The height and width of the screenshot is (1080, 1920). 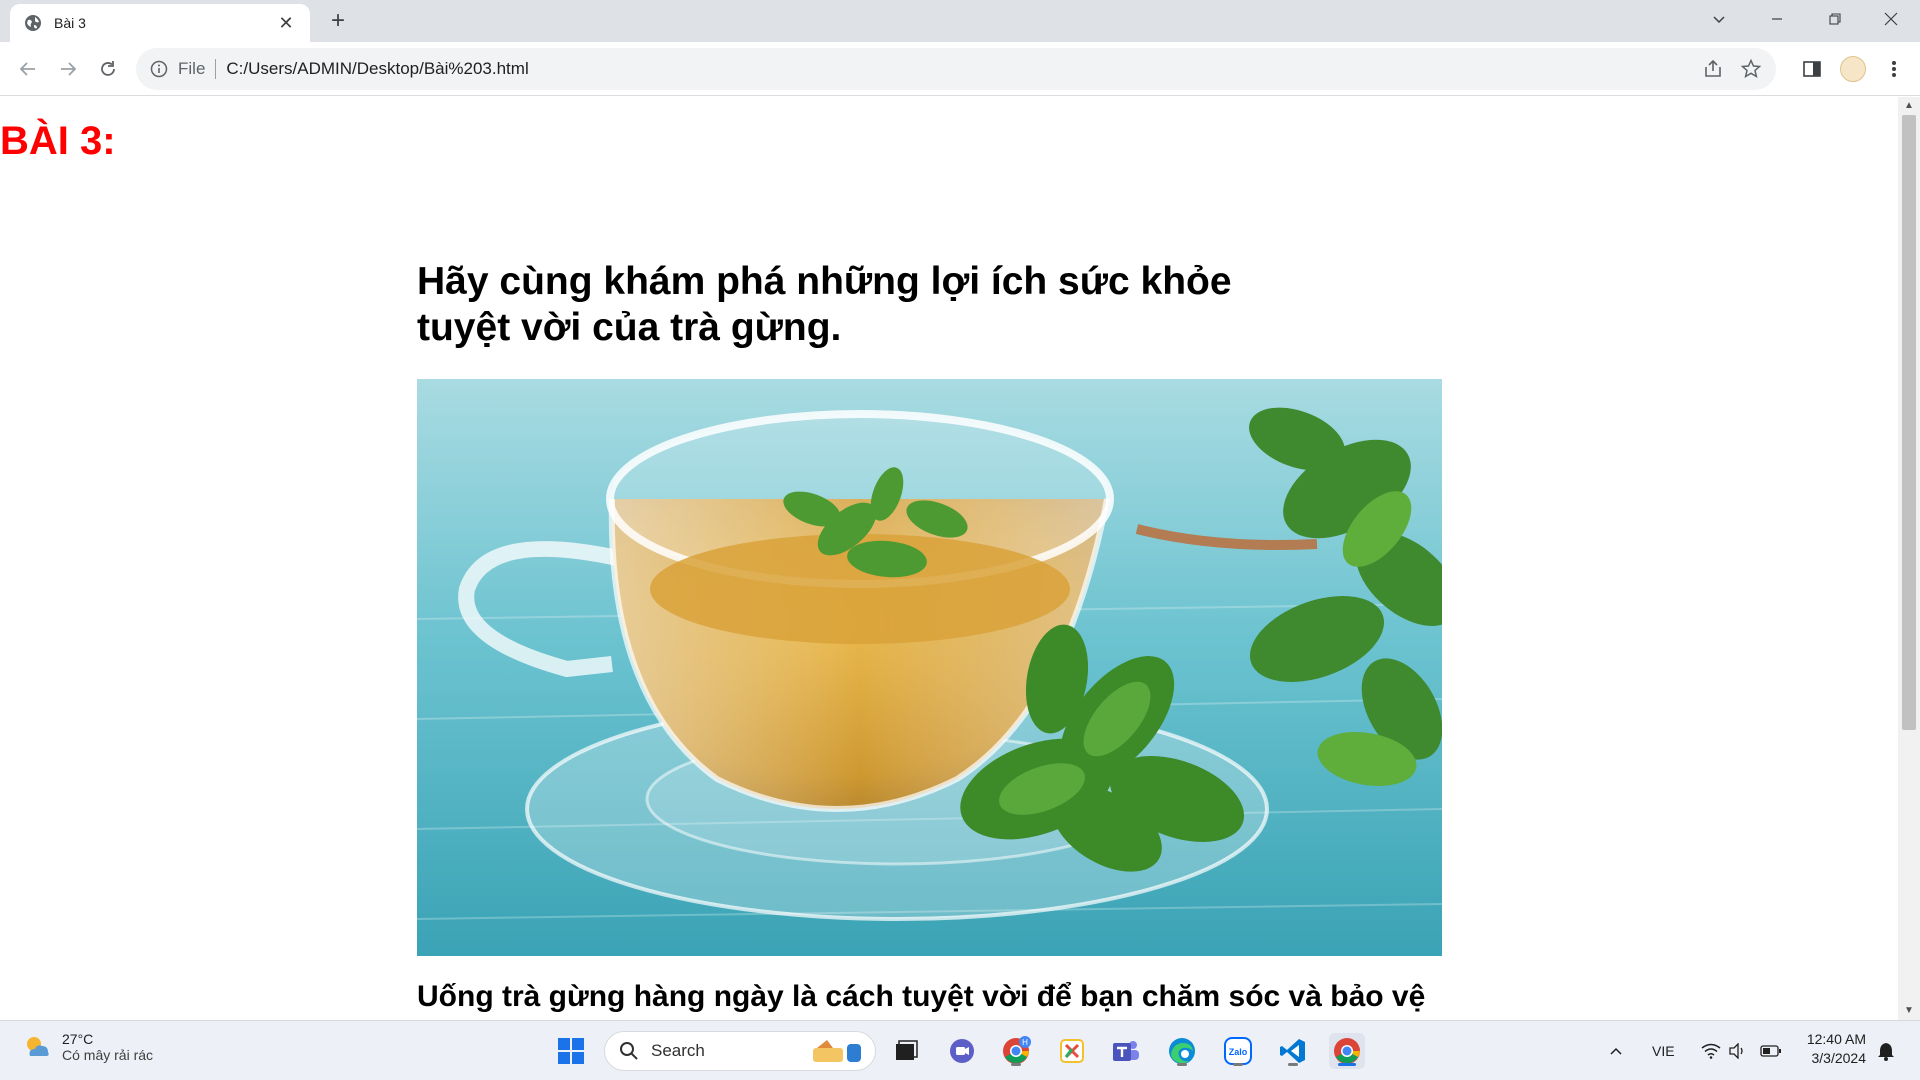 I want to click on taskbar-edge-app, so click(x=1182, y=1051).